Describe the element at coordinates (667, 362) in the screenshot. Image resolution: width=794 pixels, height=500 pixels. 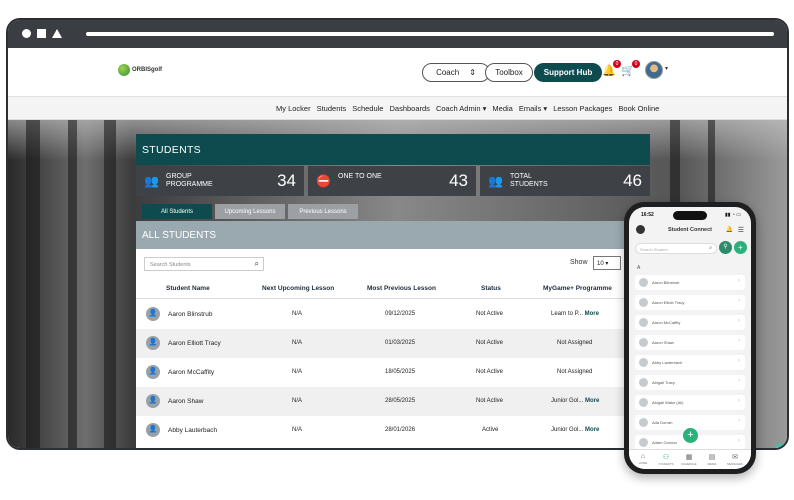
I see `phone-student-name: Abby Lauterbach` at that location.